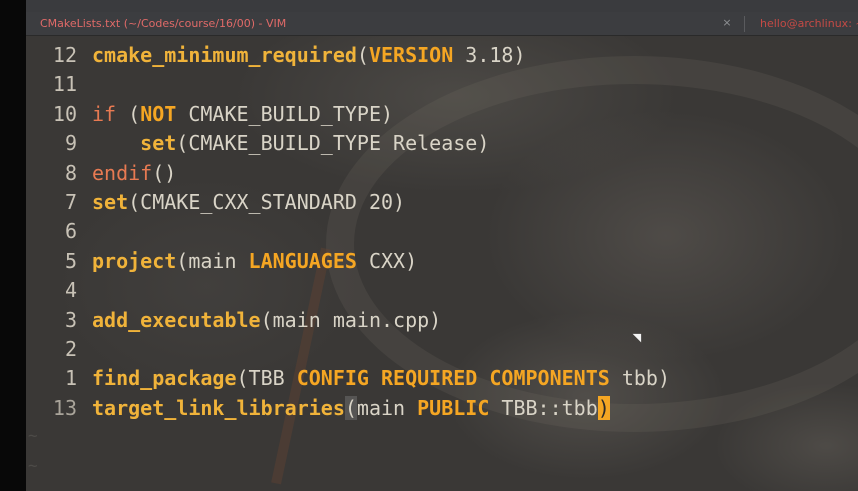 The width and height of the screenshot is (858, 491). I want to click on code-line: 8 endif(), so click(348, 173).